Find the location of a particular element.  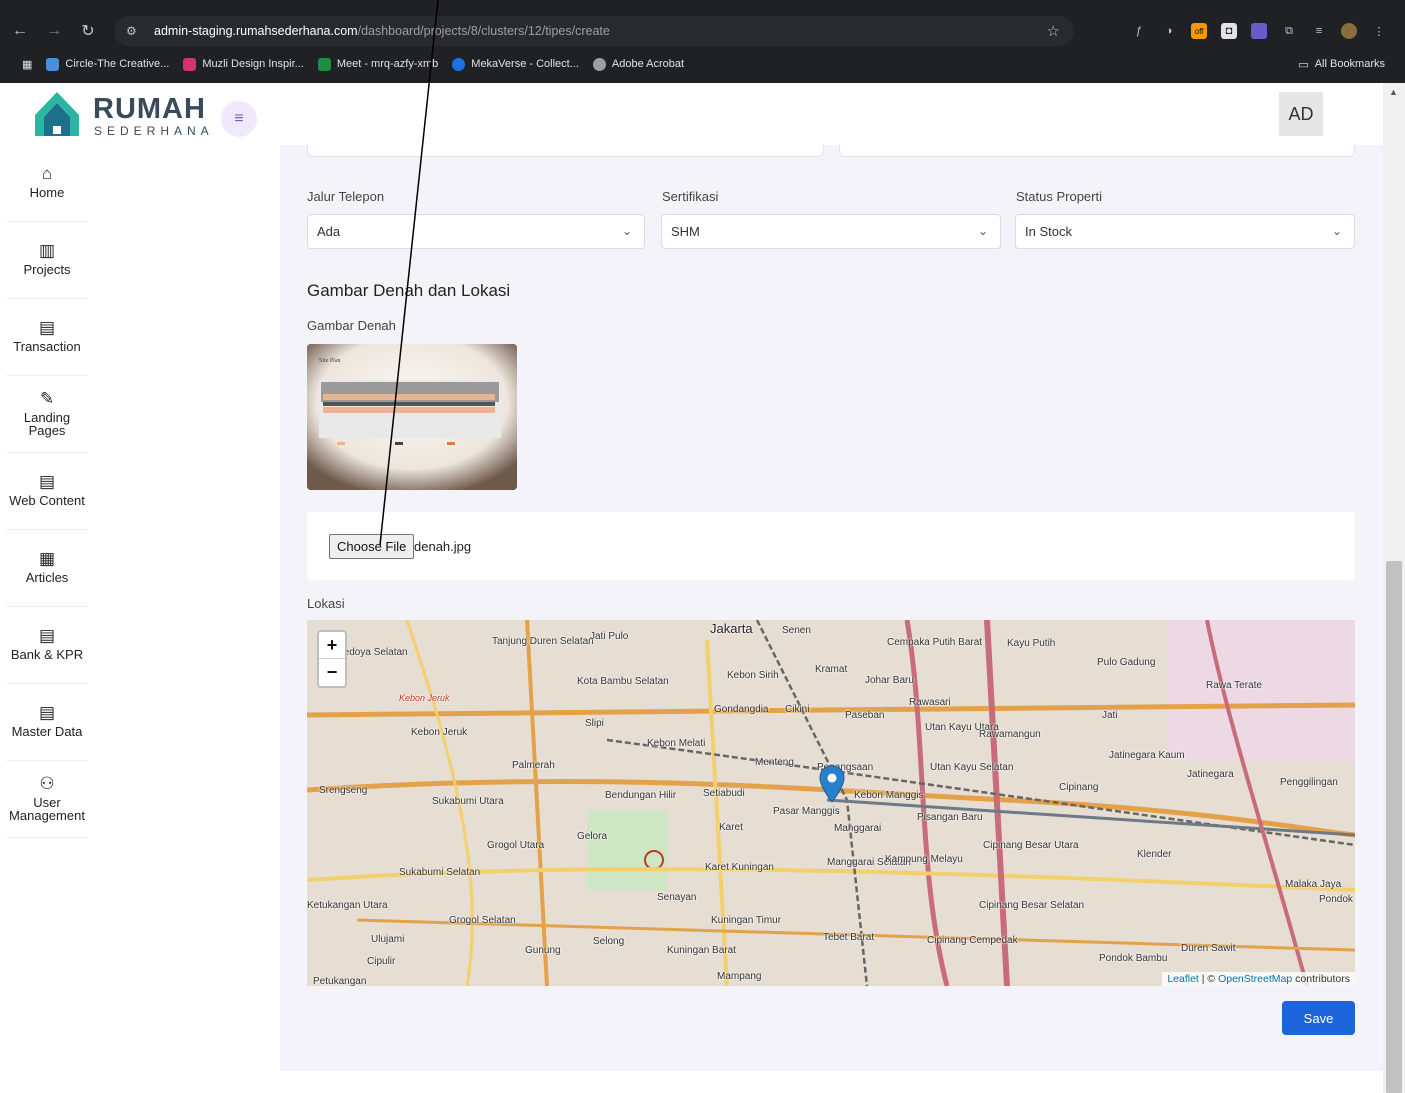

map-place-label: Cipinang Besar Utara is located at coordinates (1031, 845).